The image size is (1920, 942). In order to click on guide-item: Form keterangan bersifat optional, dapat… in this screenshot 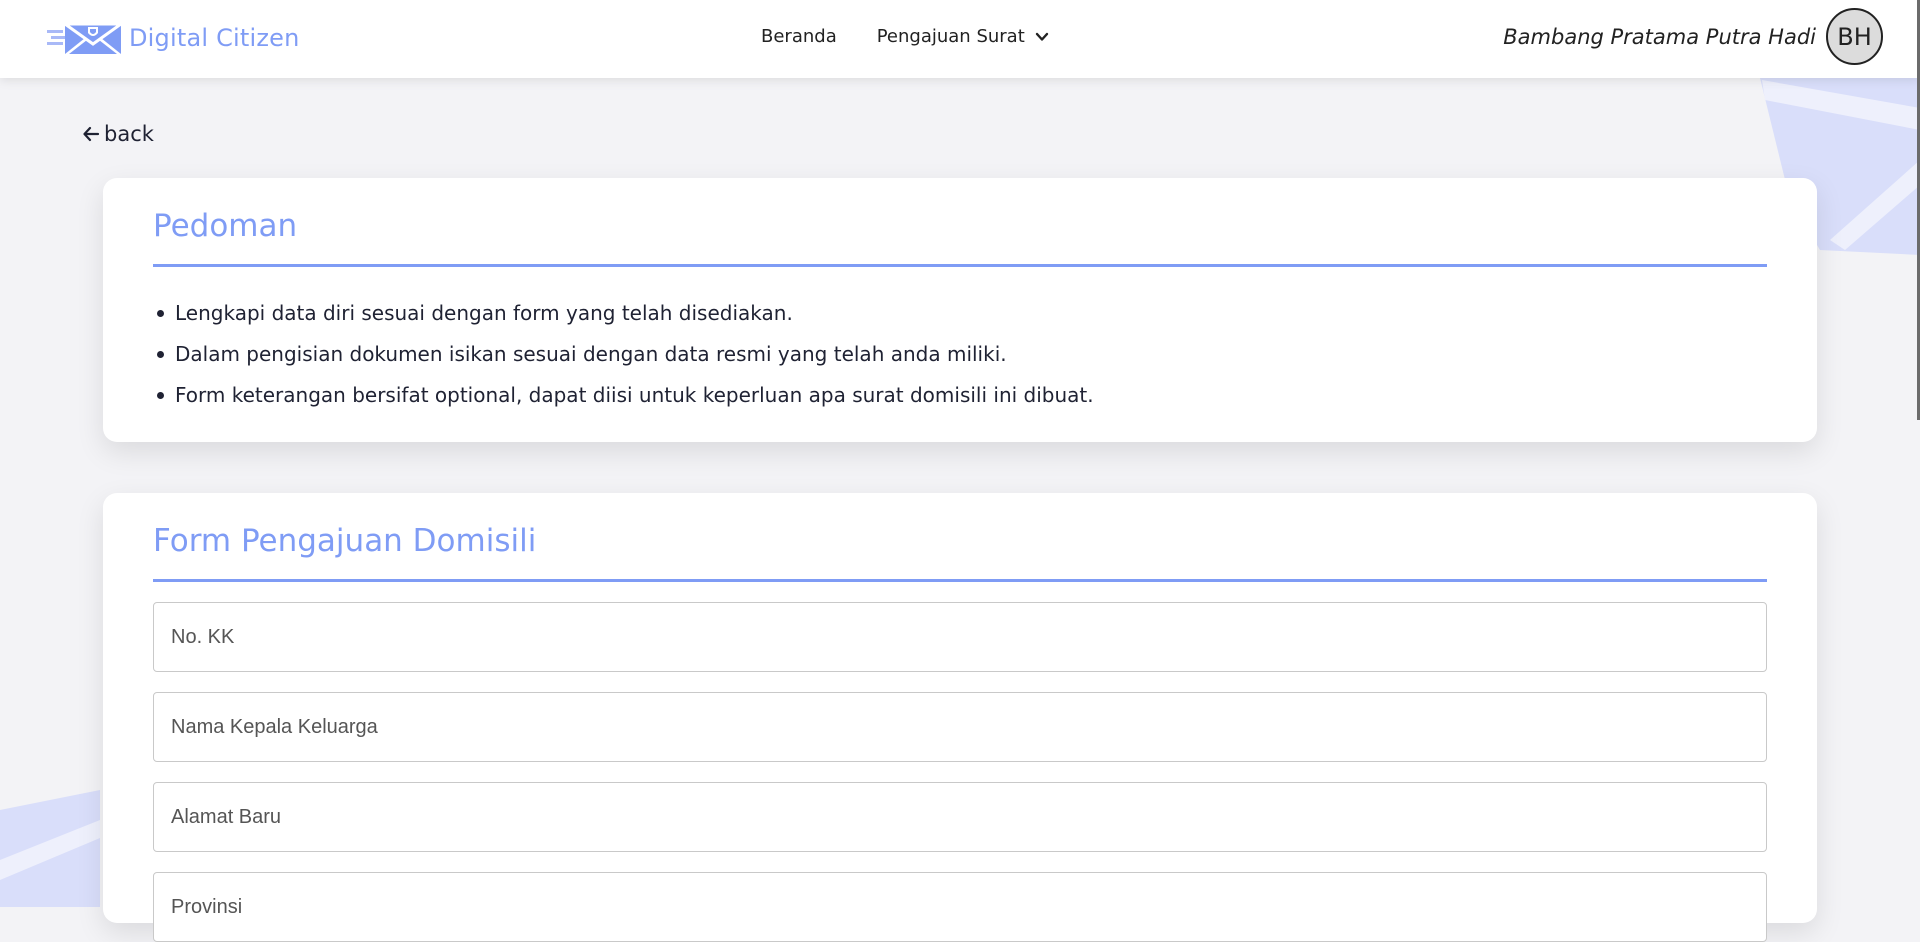, I will do `click(960, 395)`.